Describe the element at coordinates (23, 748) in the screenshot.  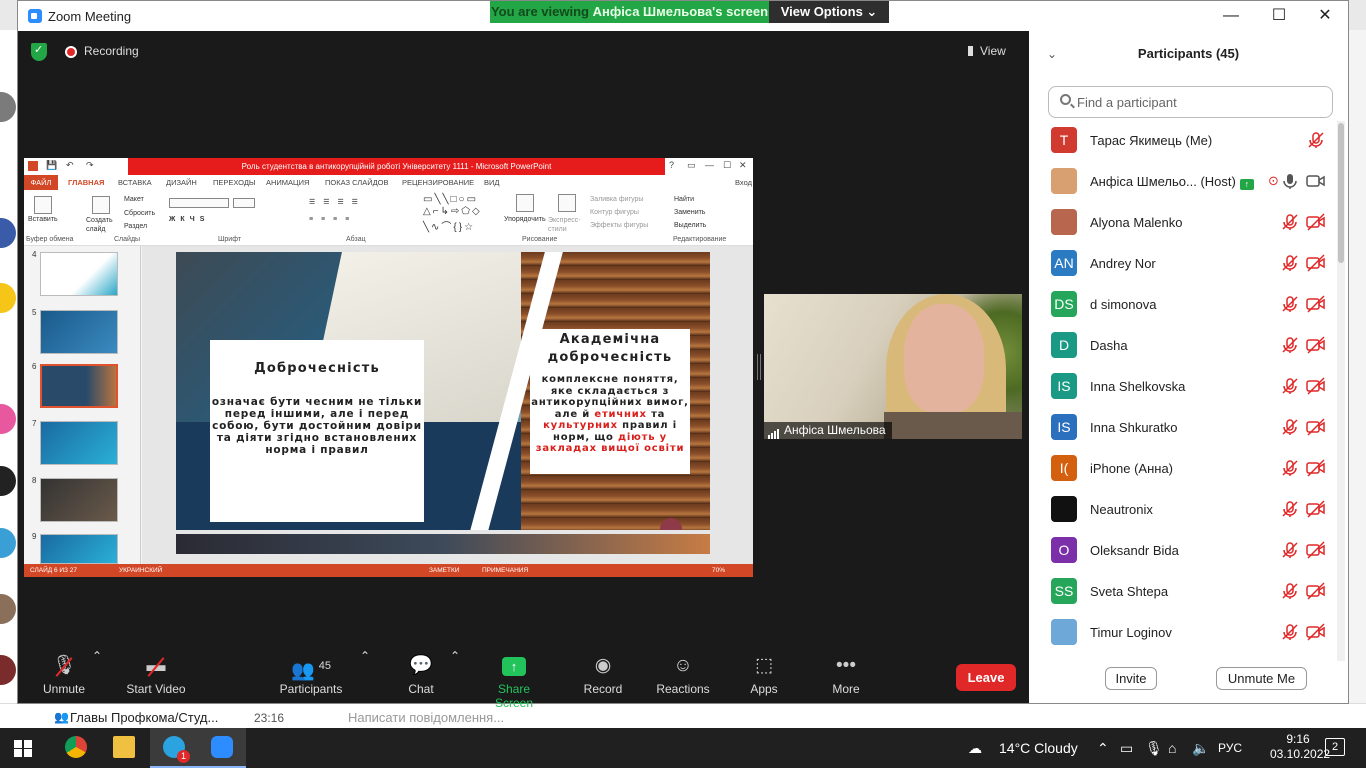
I see `windows-start-icon` at that location.